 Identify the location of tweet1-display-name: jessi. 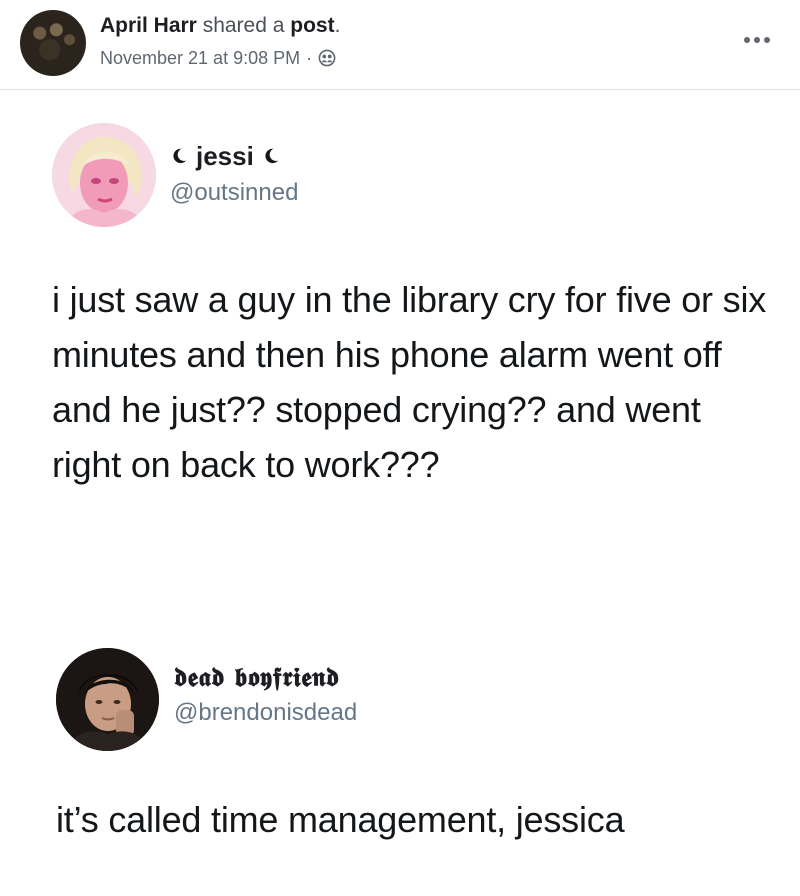
(225, 156).